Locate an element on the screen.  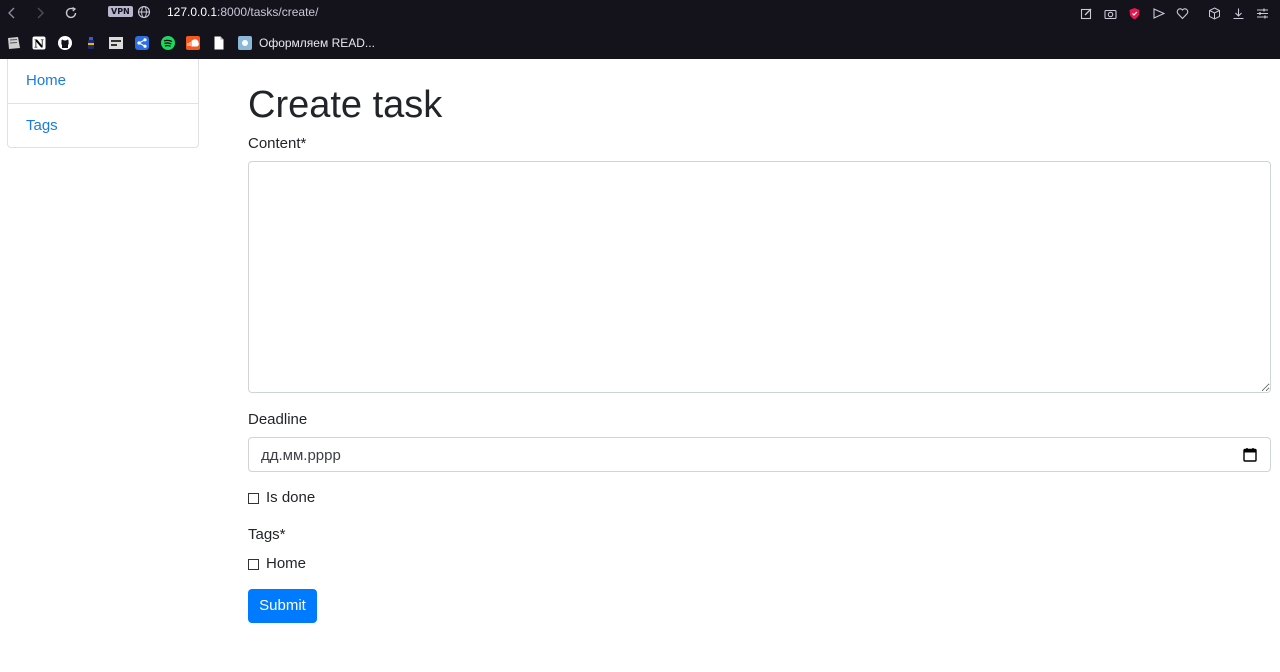
tag-option-home: Home is located at coordinates (277, 564).